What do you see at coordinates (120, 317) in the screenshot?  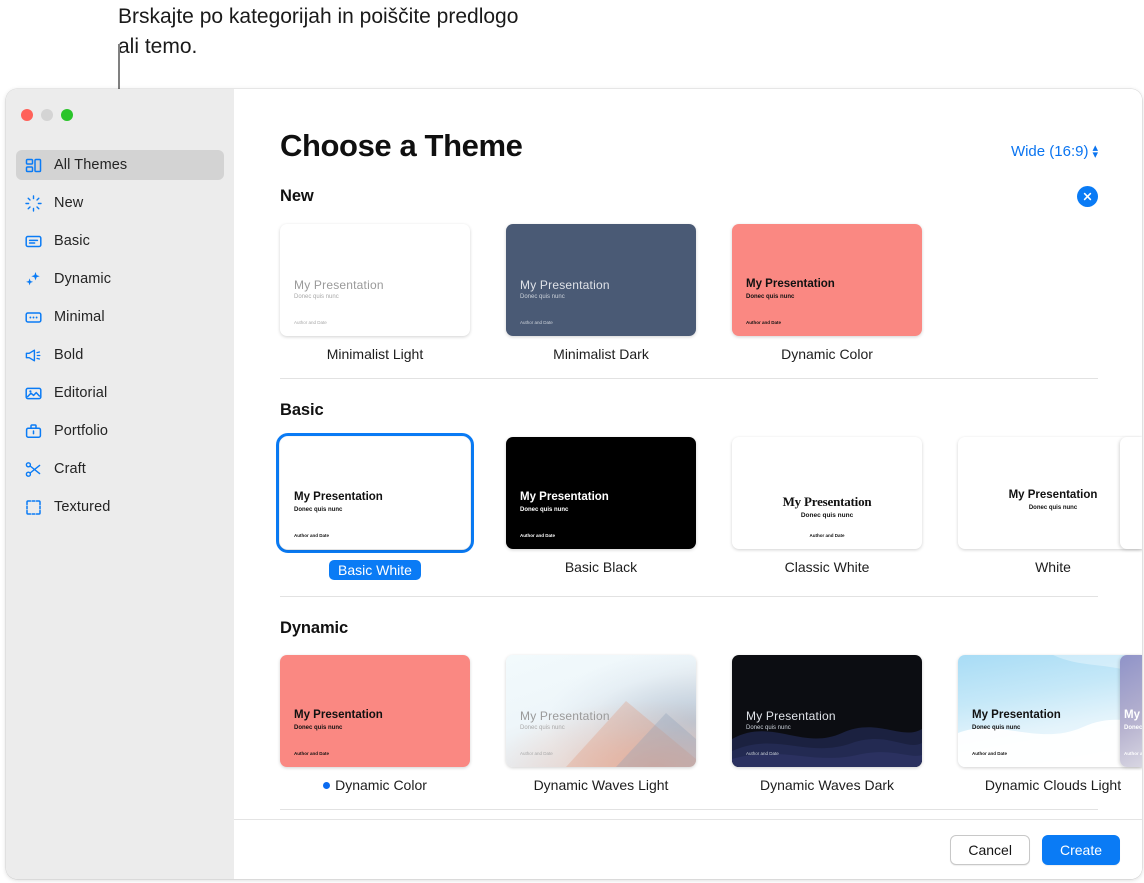 I see `sidebar-item-minimal: Minimal` at bounding box center [120, 317].